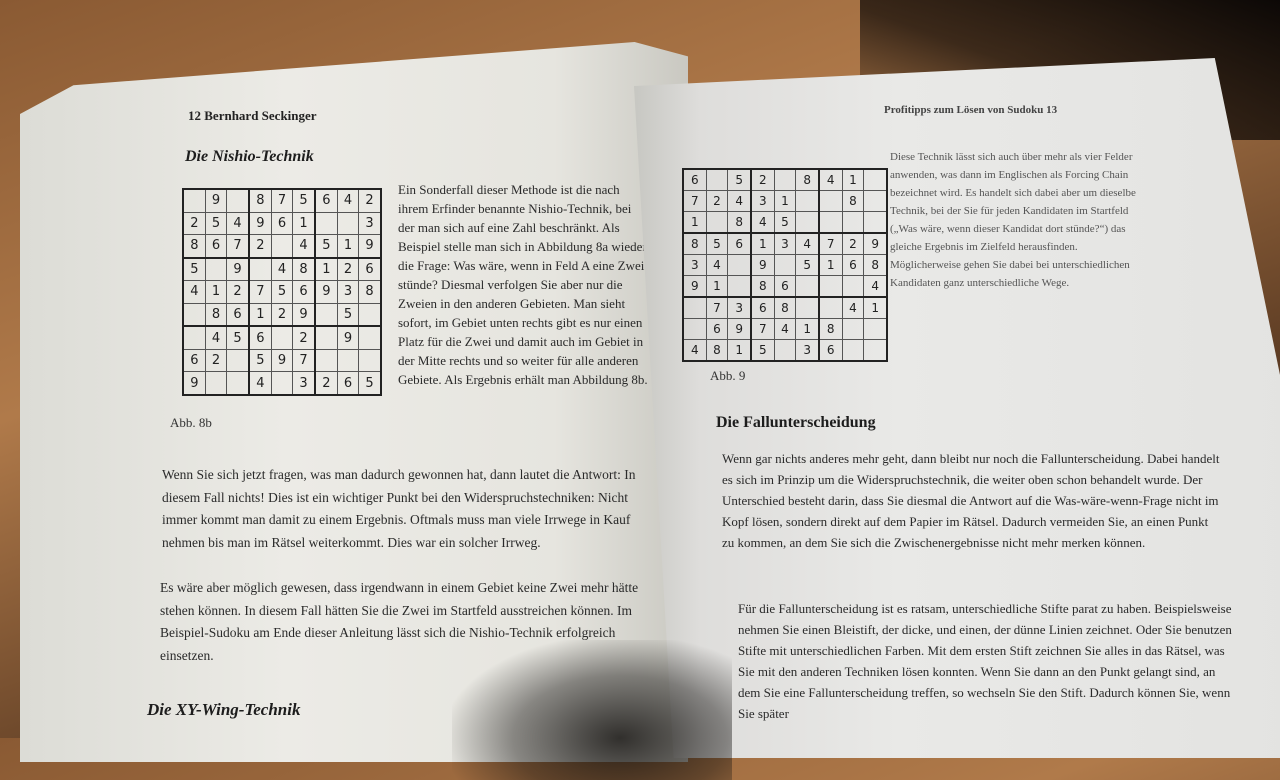 This screenshot has height=780, width=1280. I want to click on sudoku-row: 3495168, so click(785, 265).